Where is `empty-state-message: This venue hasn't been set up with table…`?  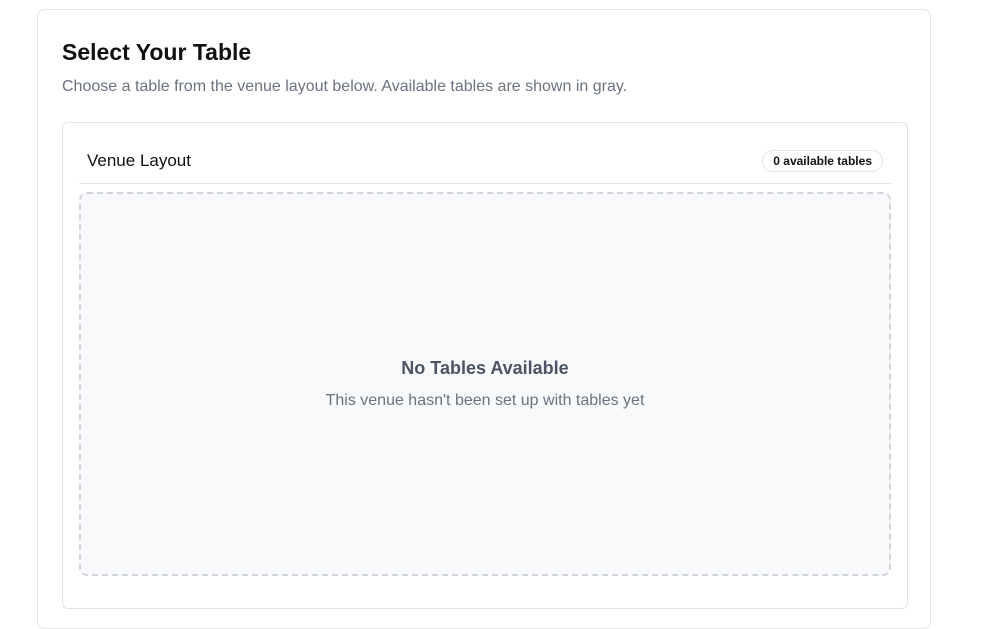 empty-state-message: This venue hasn't been set up with table… is located at coordinates (485, 400).